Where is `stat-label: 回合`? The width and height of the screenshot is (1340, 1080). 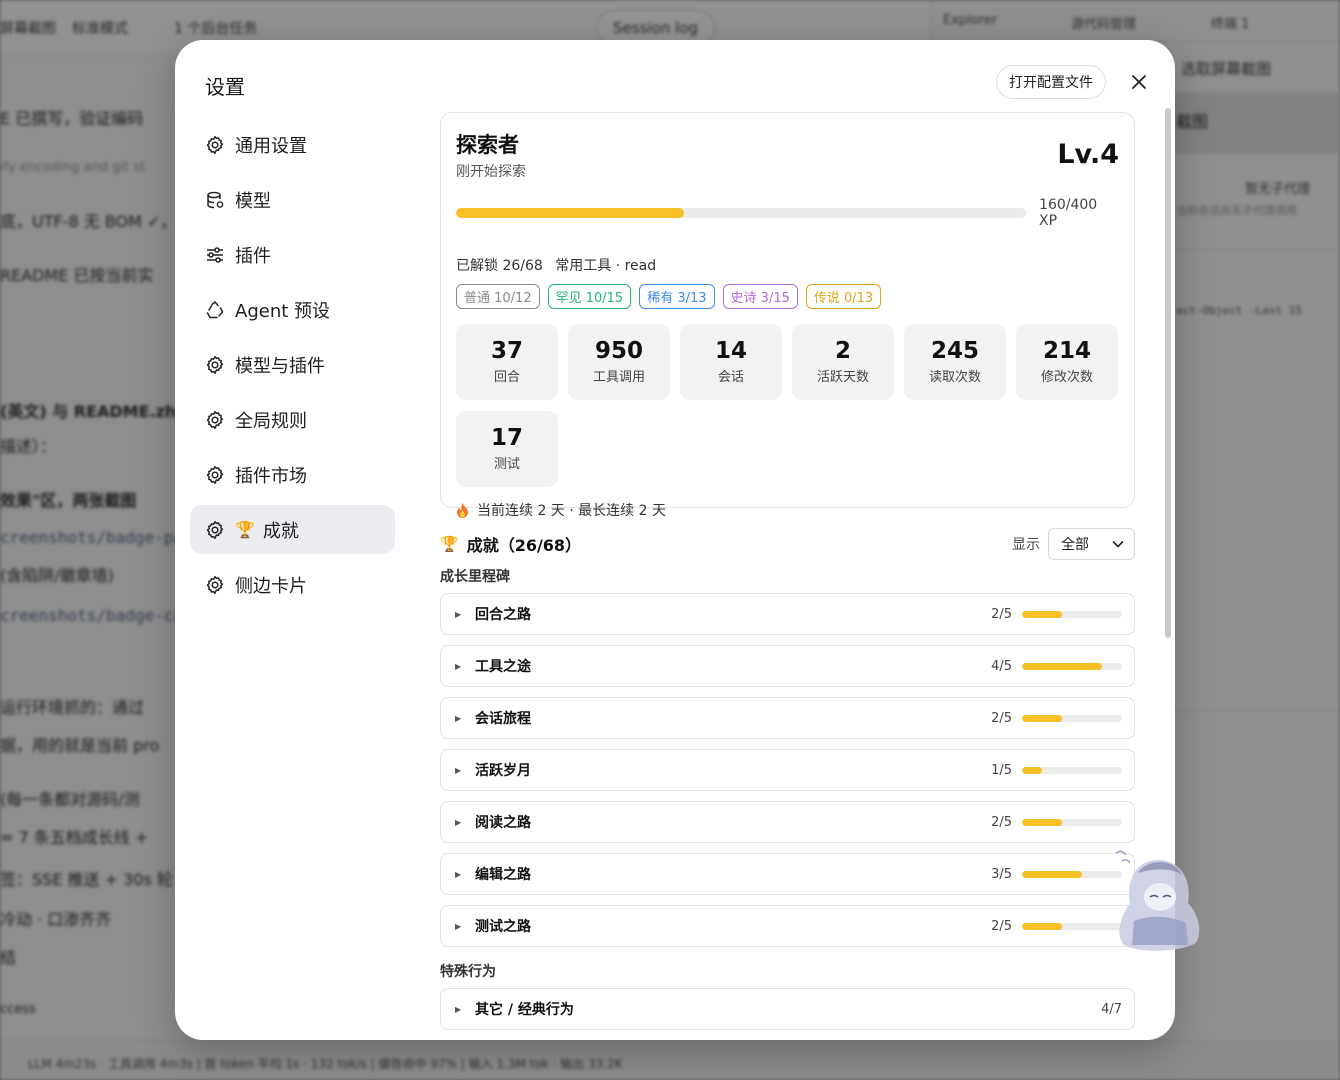
stat-label: 回合 is located at coordinates (506, 378).